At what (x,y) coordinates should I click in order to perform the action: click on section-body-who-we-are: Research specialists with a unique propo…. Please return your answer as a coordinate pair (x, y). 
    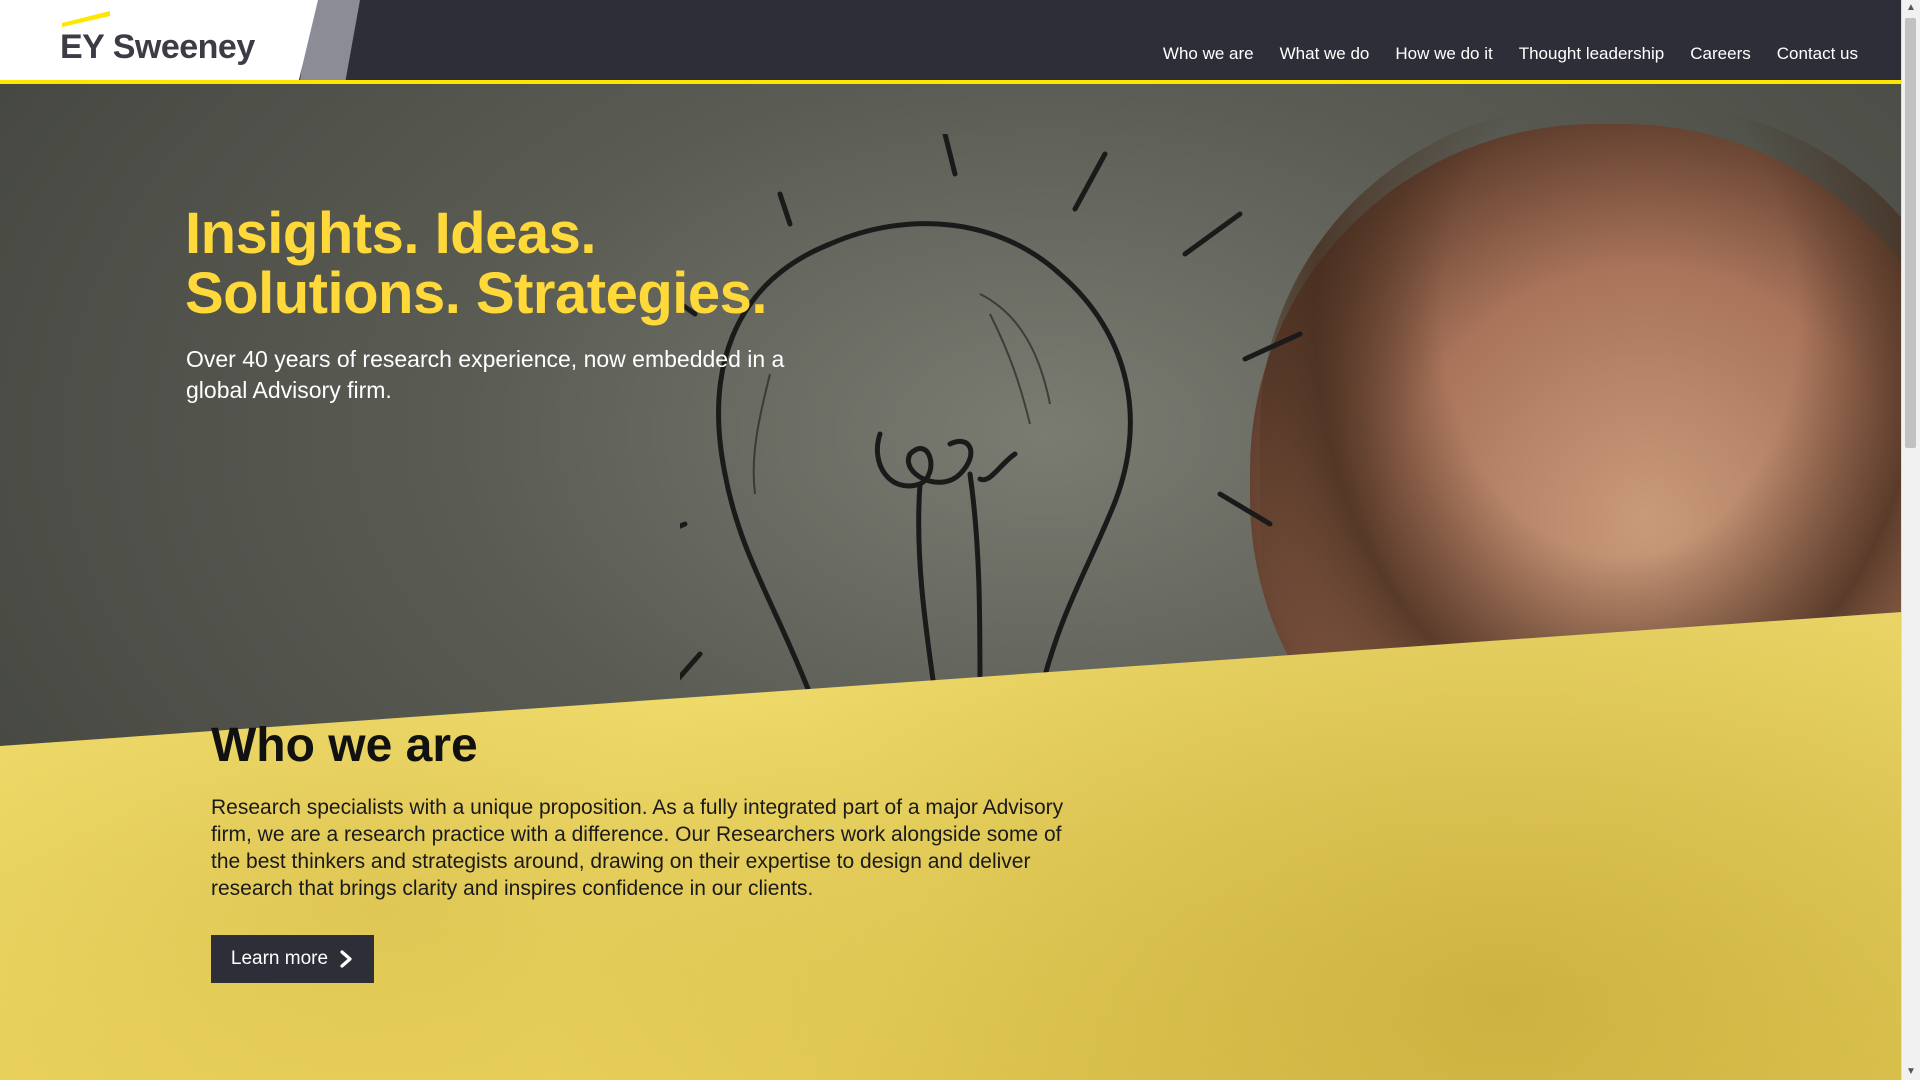
    Looking at the image, I should click on (637, 848).